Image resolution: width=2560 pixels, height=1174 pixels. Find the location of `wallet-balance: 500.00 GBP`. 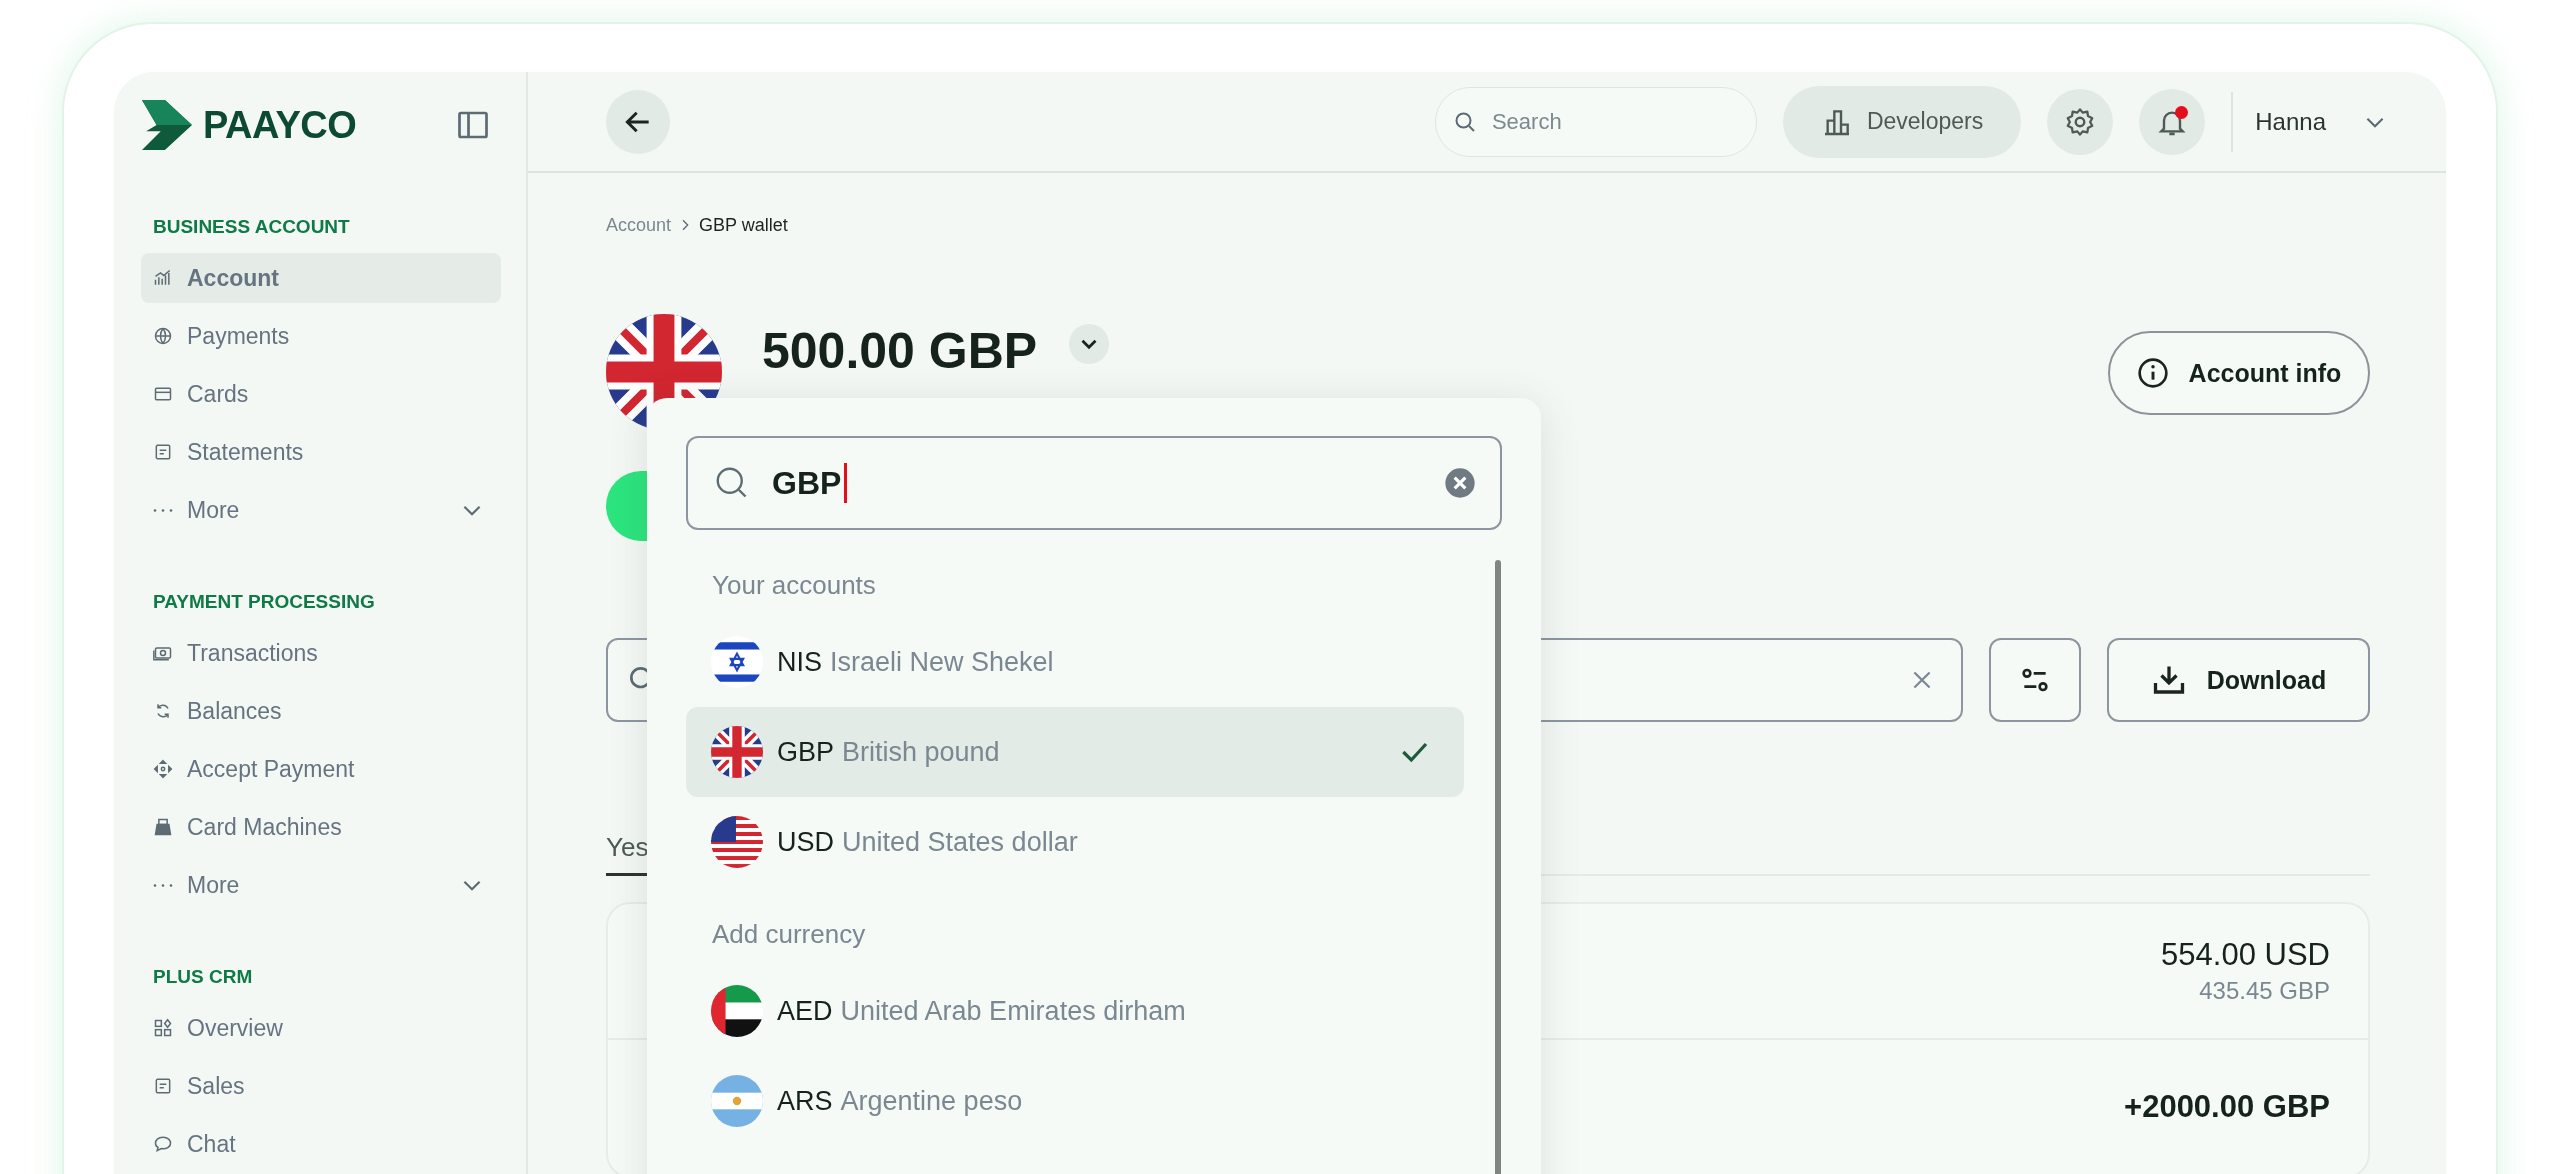

wallet-balance: 500.00 GBP is located at coordinates (900, 351).